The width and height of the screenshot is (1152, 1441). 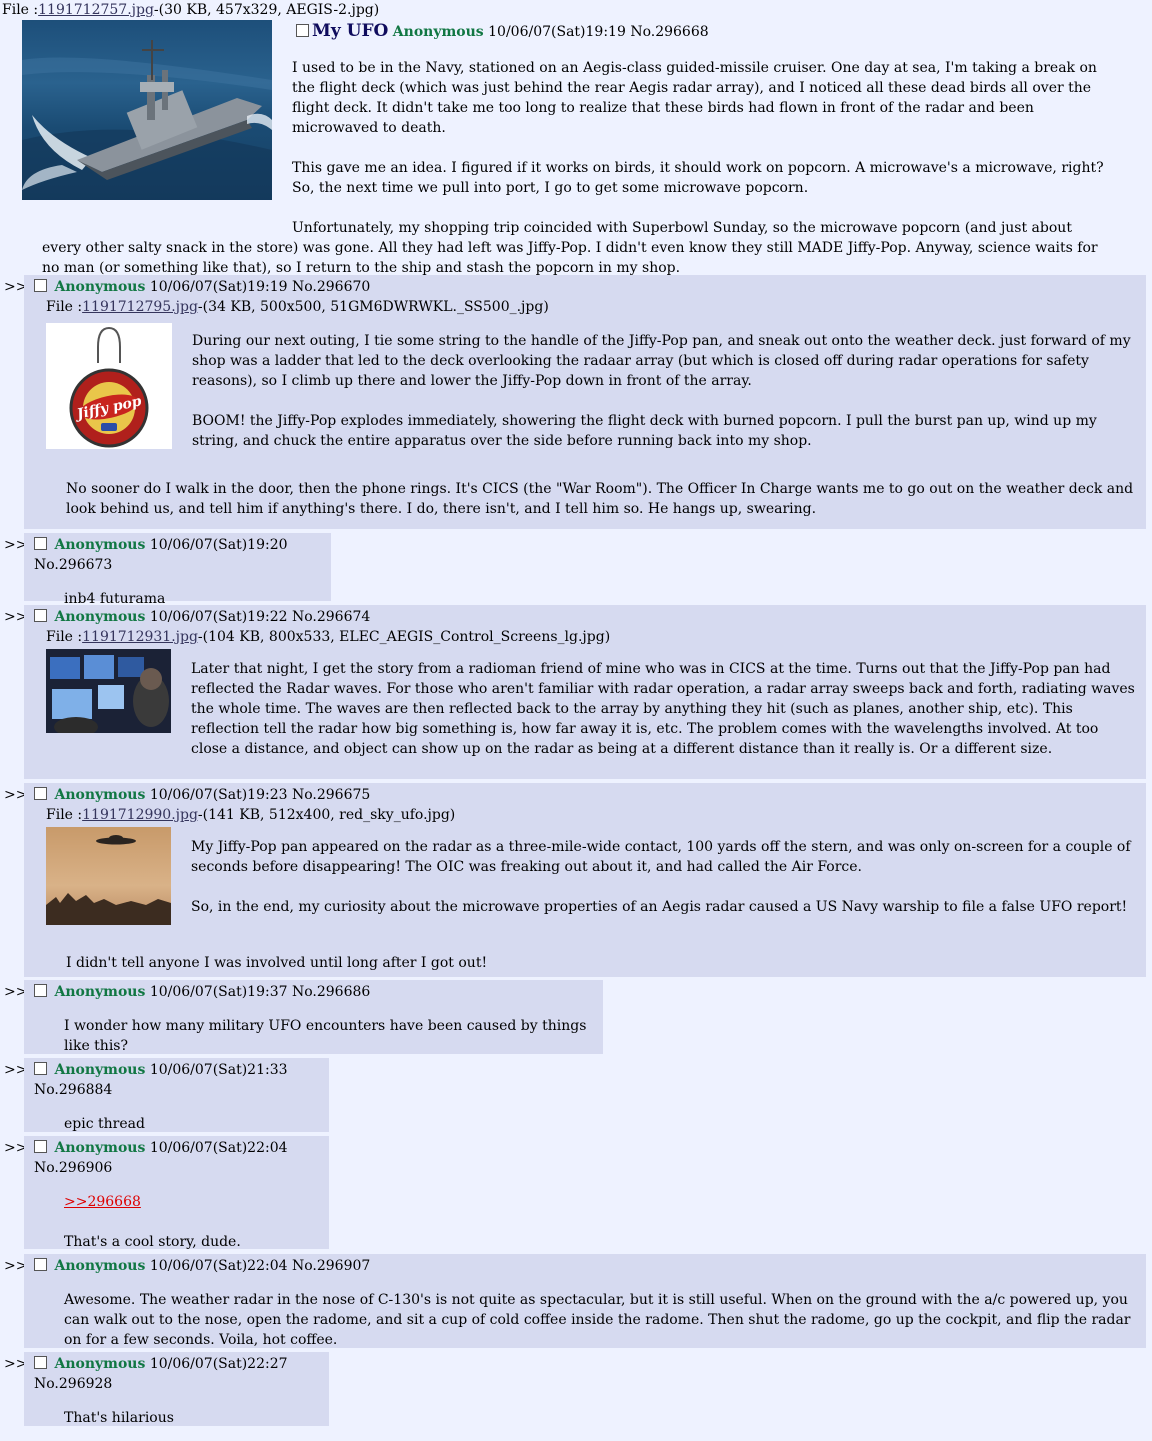 What do you see at coordinates (102, 1202) in the screenshot?
I see `quote-link: >>296668` at bounding box center [102, 1202].